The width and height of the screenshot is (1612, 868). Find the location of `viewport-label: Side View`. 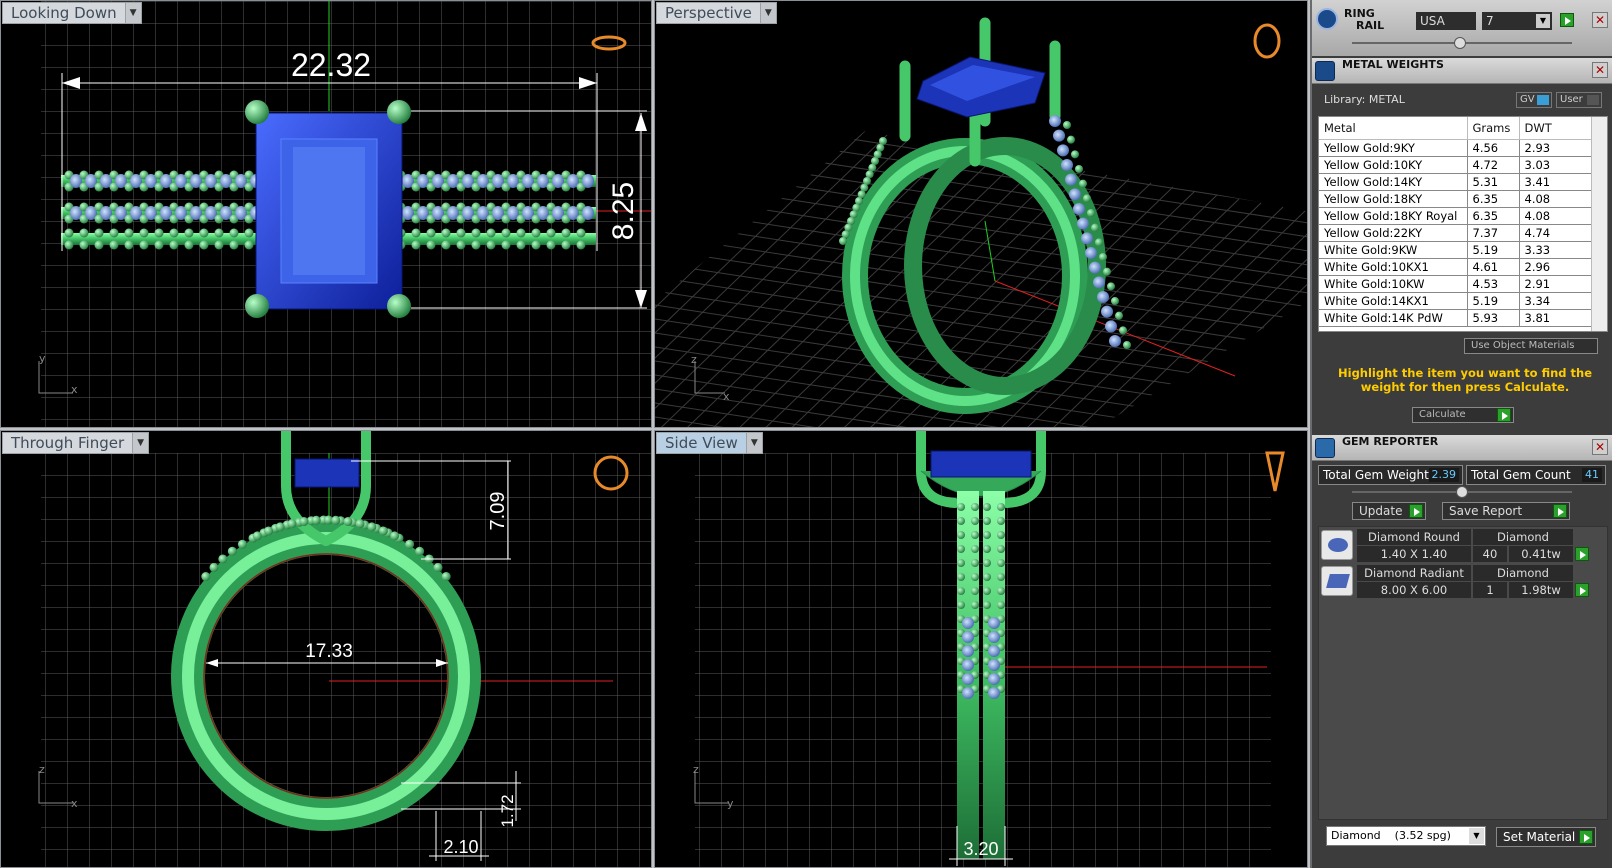

viewport-label: Side View is located at coordinates (701, 443).